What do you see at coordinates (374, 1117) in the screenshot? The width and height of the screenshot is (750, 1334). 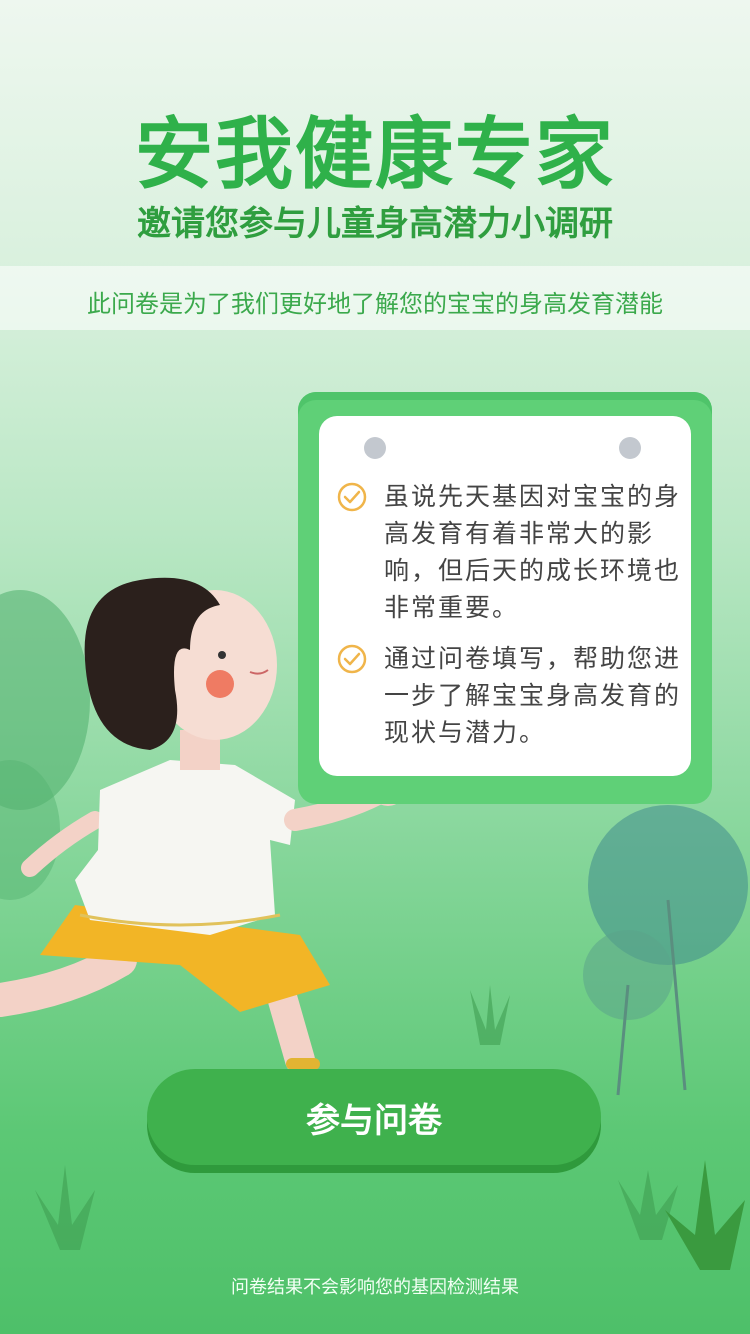 I see `join-survey-button: 参与问卷` at bounding box center [374, 1117].